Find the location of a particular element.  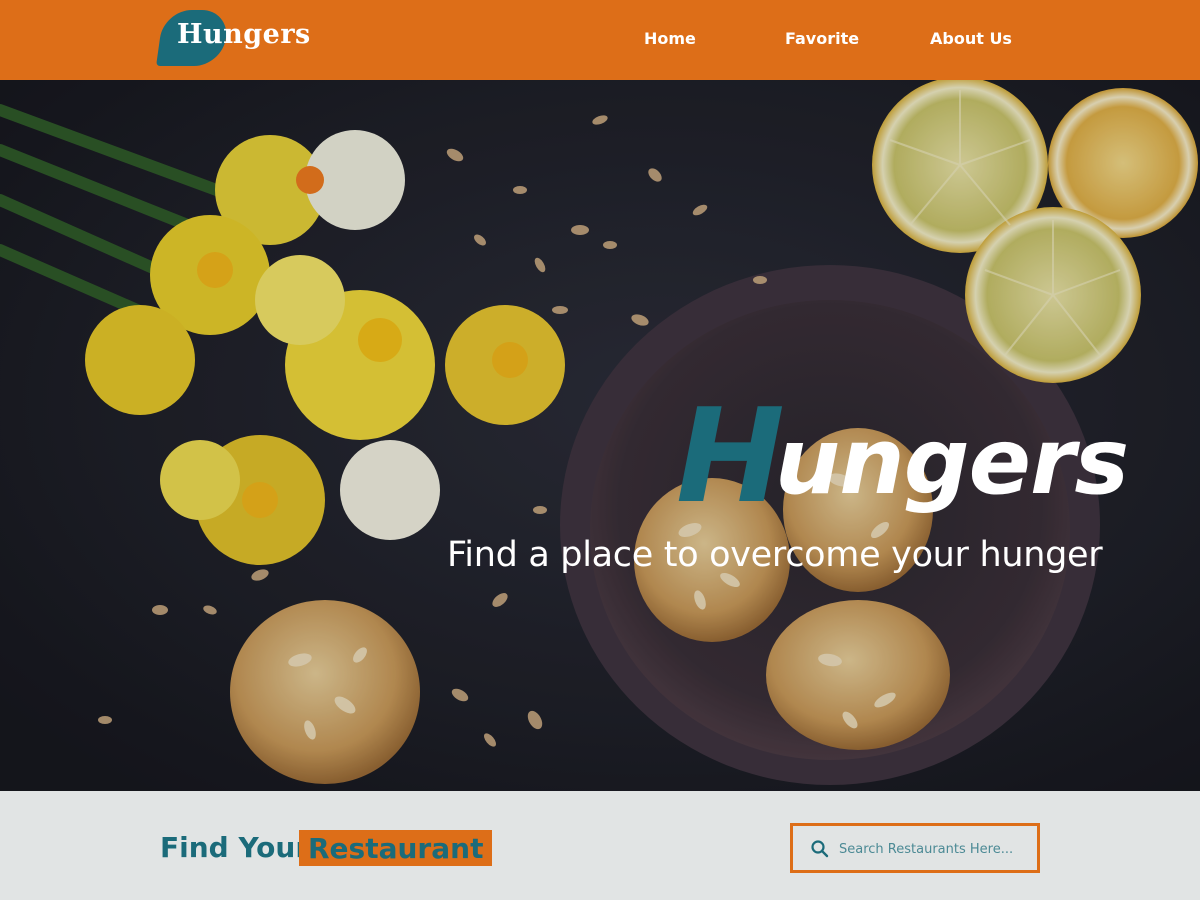

logo: Hungers is located at coordinates (233, 39).